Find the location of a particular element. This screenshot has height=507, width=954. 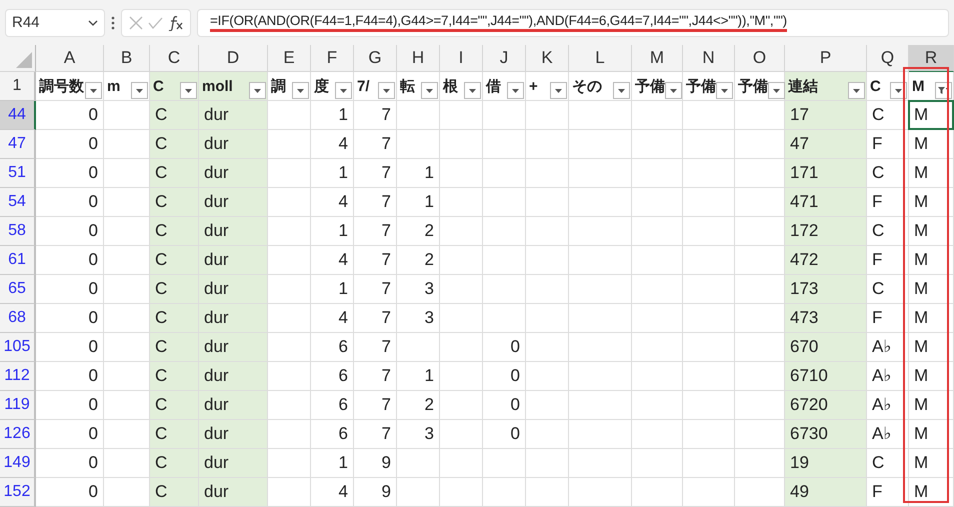

table-cell: F is located at coordinates (888, 492).